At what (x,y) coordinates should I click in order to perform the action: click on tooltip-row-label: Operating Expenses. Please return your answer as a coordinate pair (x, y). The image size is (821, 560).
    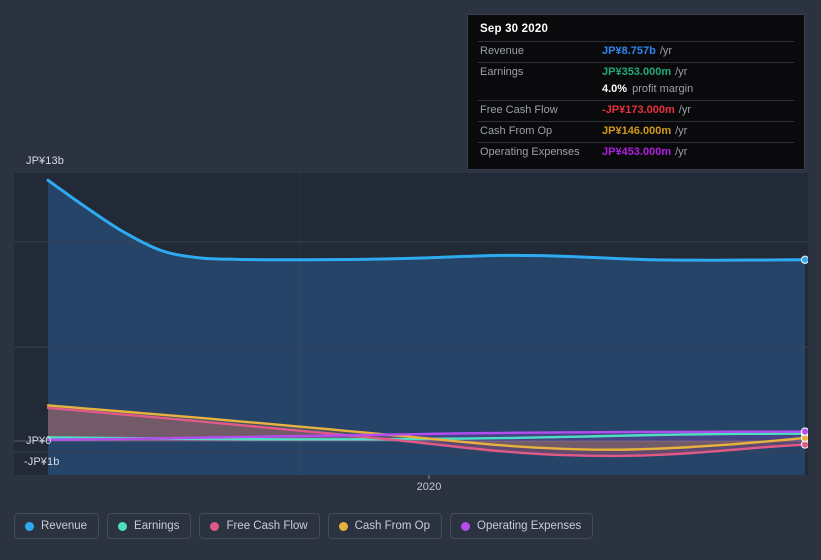
    Looking at the image, I should click on (530, 152).